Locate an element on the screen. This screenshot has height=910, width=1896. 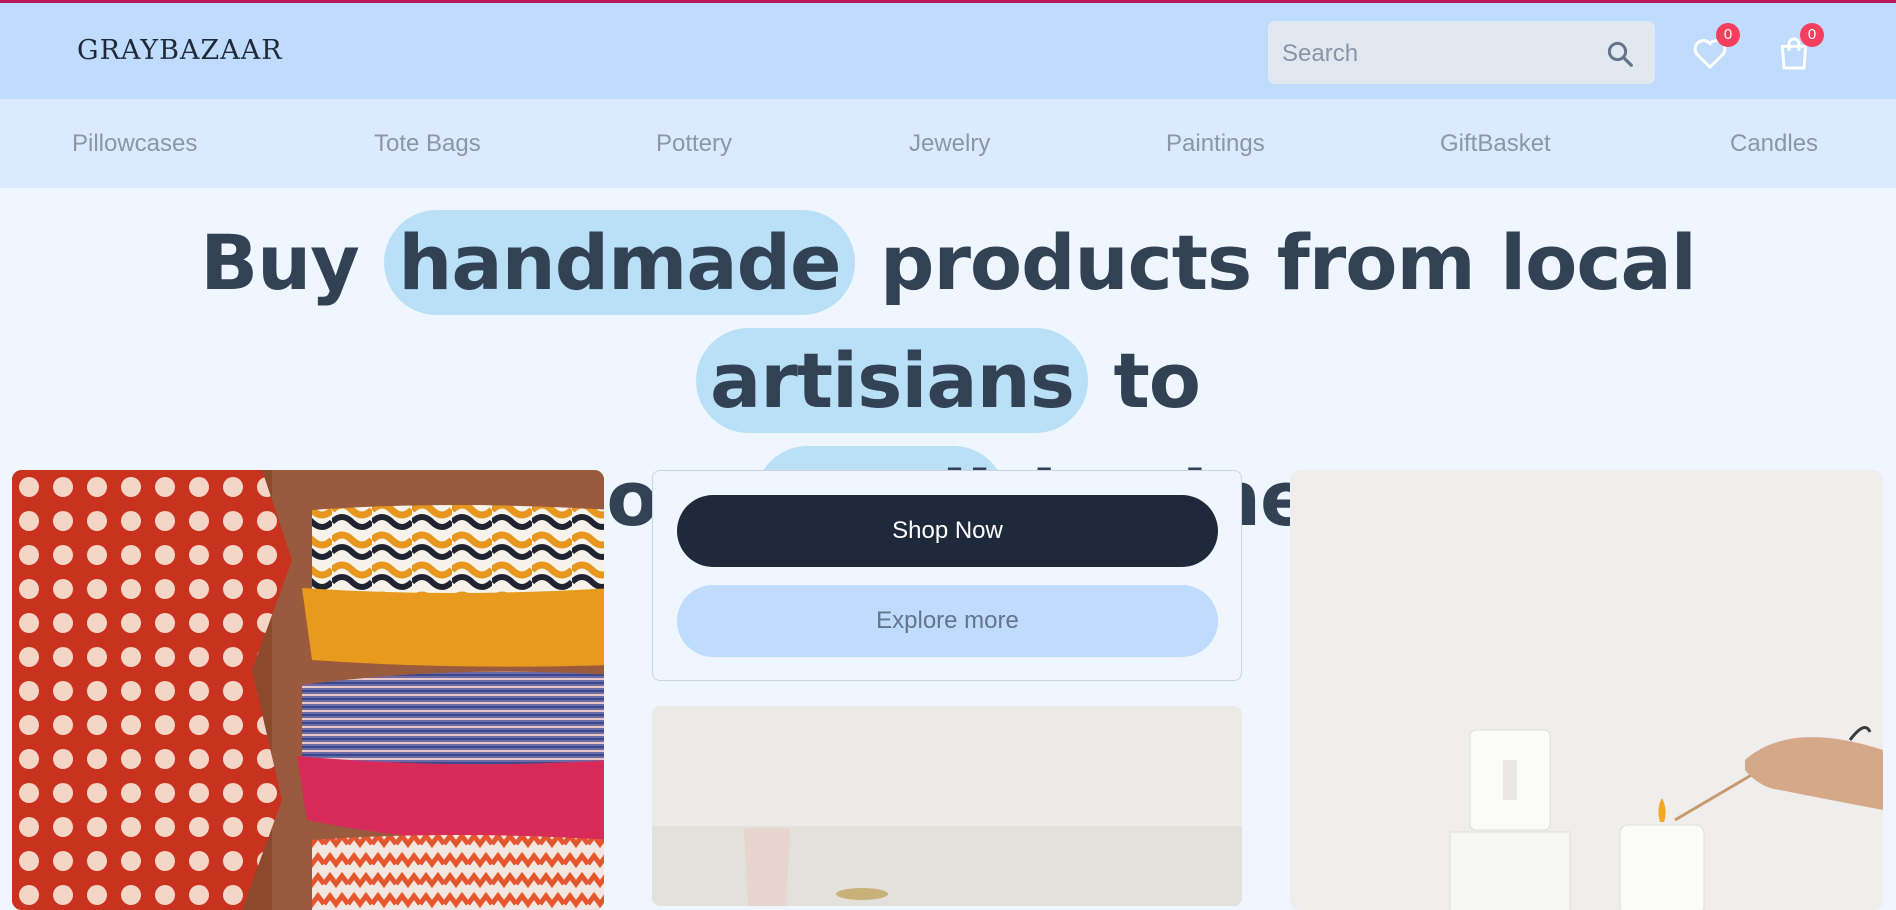
nav-item-pottery: Pottery is located at coordinates (694, 143).